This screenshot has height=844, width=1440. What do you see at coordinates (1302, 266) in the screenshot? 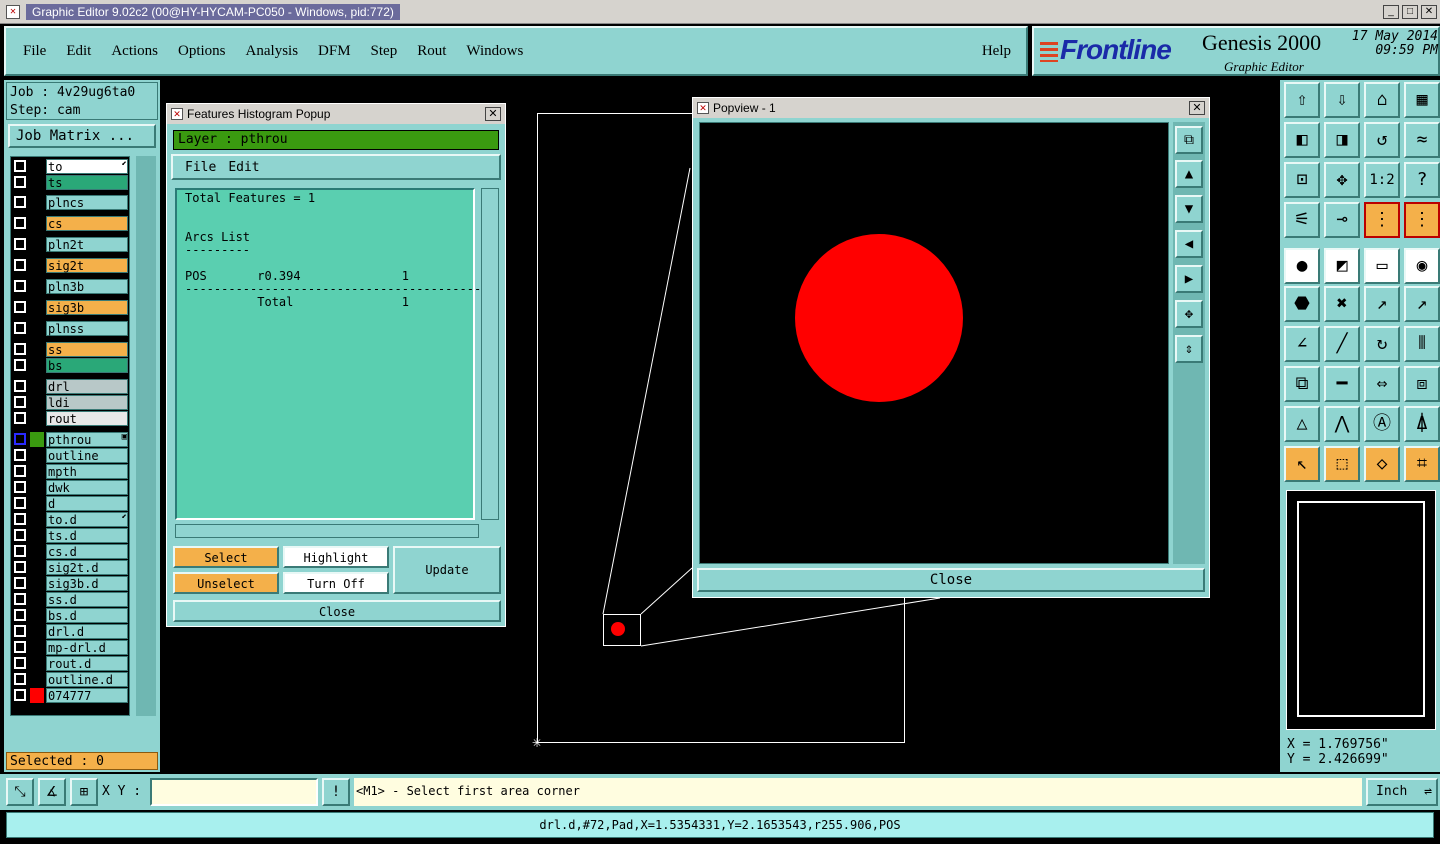
I see `tool-add-pad-icon: ●` at bounding box center [1302, 266].